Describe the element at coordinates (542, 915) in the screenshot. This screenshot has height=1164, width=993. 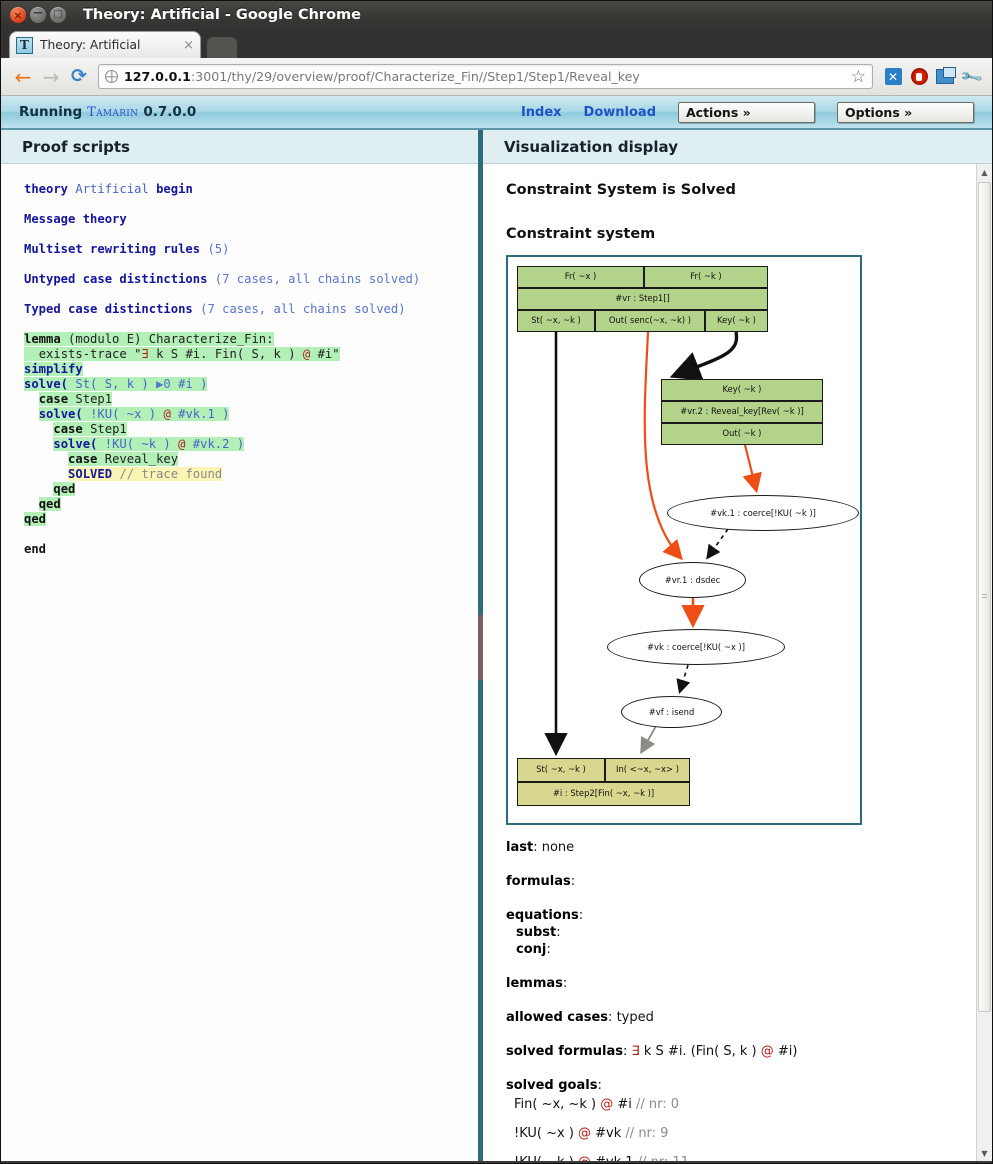
I see `detail-equations-key: equations` at that location.